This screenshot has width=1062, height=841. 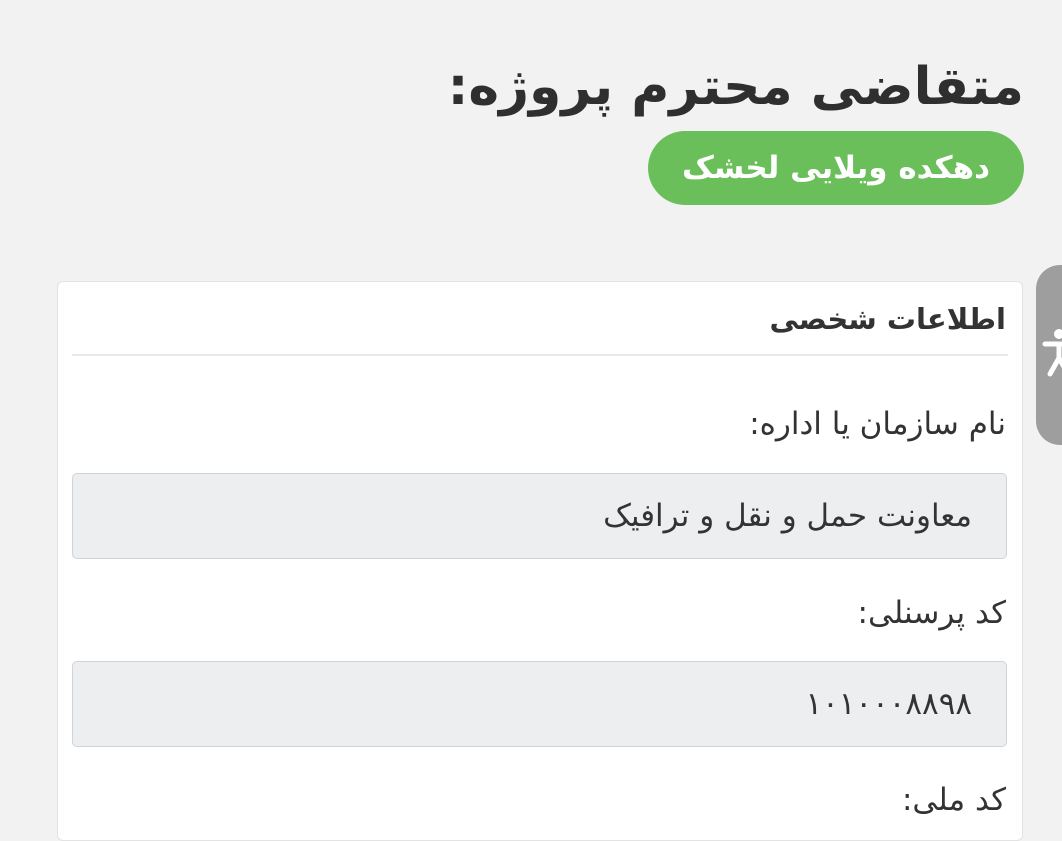 I want to click on organization-label: نام سازمان یا اداره:, so click(x=877, y=424).